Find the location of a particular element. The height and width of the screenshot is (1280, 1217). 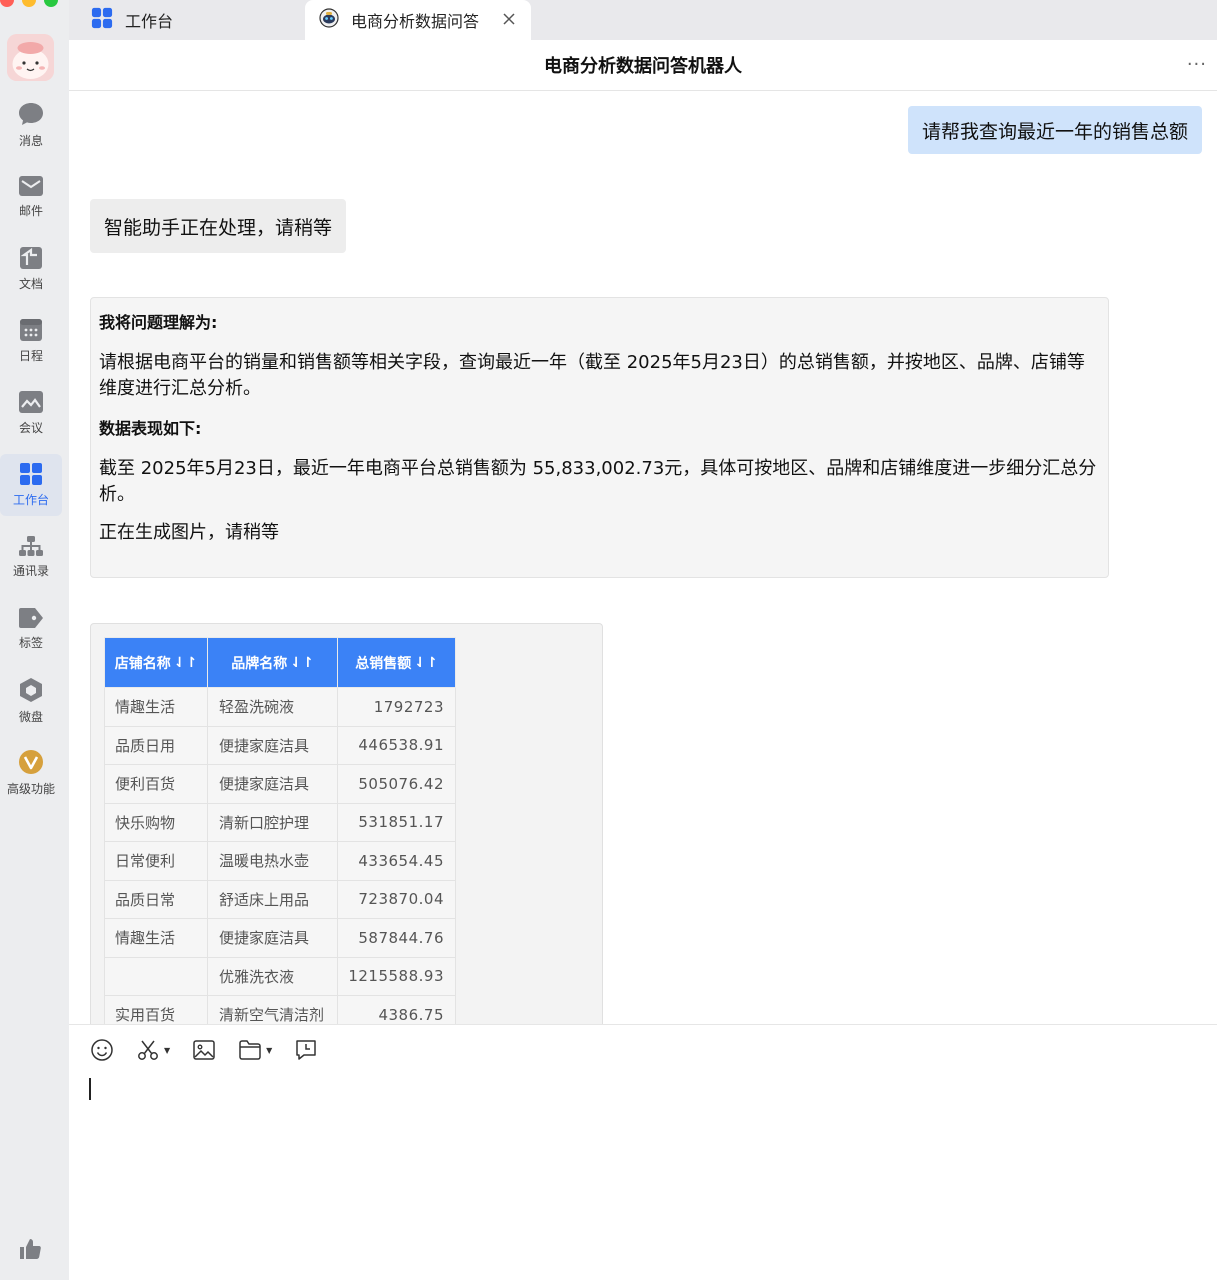

cell-brand: 清新空气清洁剂 is located at coordinates (272, 1010).